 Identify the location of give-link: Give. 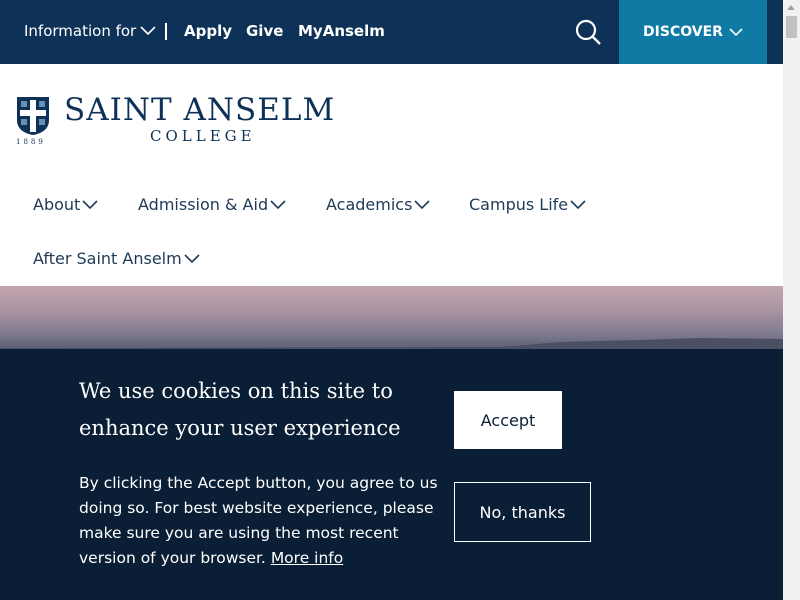
(264, 31).